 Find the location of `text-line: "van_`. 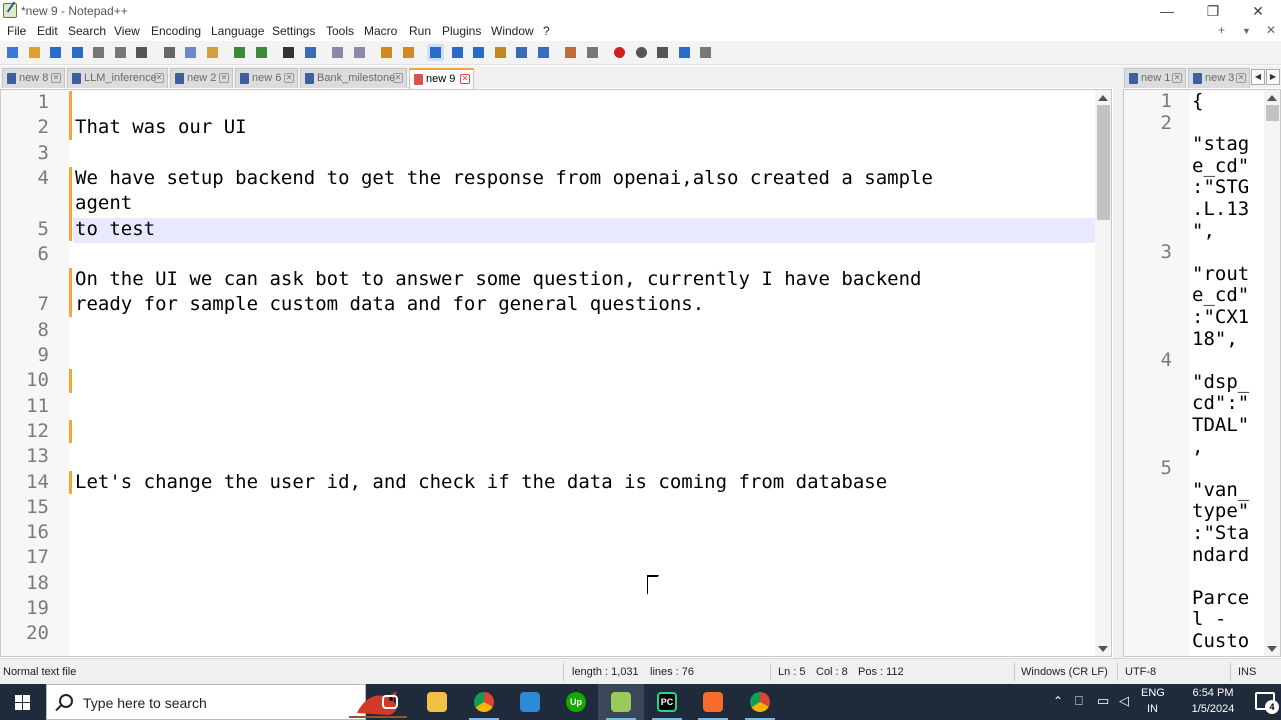

text-line: "van_ is located at coordinates (1220, 490).